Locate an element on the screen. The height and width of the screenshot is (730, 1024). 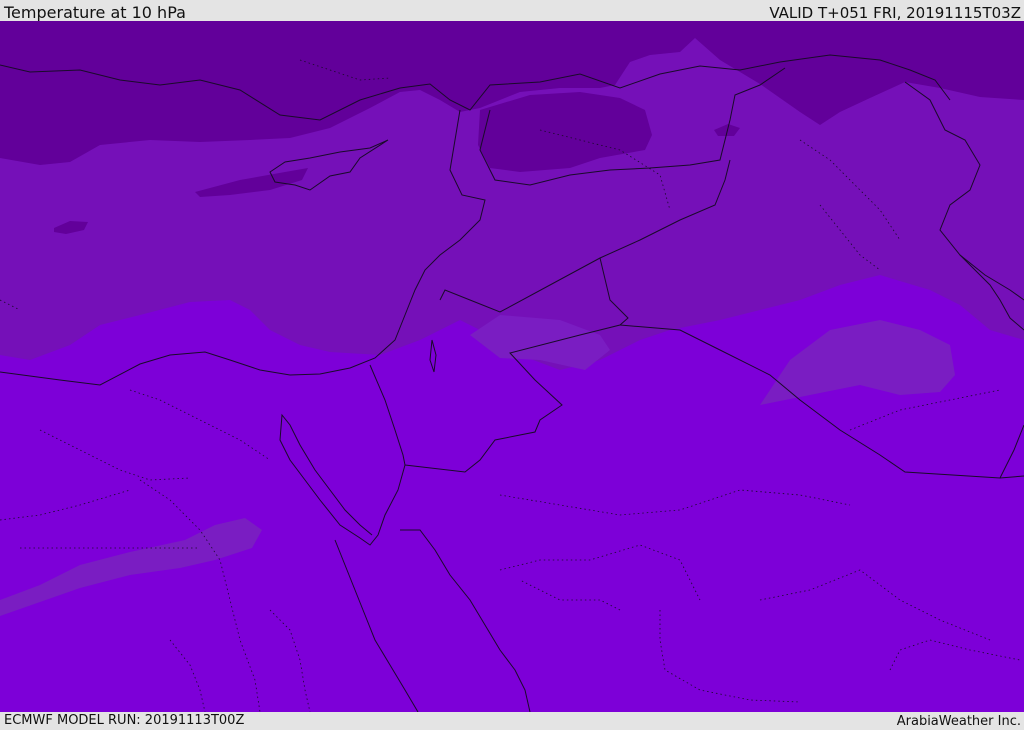
model-run: ECMWF MODEL RUN: 20191113T00Z is located at coordinates (124, 720).